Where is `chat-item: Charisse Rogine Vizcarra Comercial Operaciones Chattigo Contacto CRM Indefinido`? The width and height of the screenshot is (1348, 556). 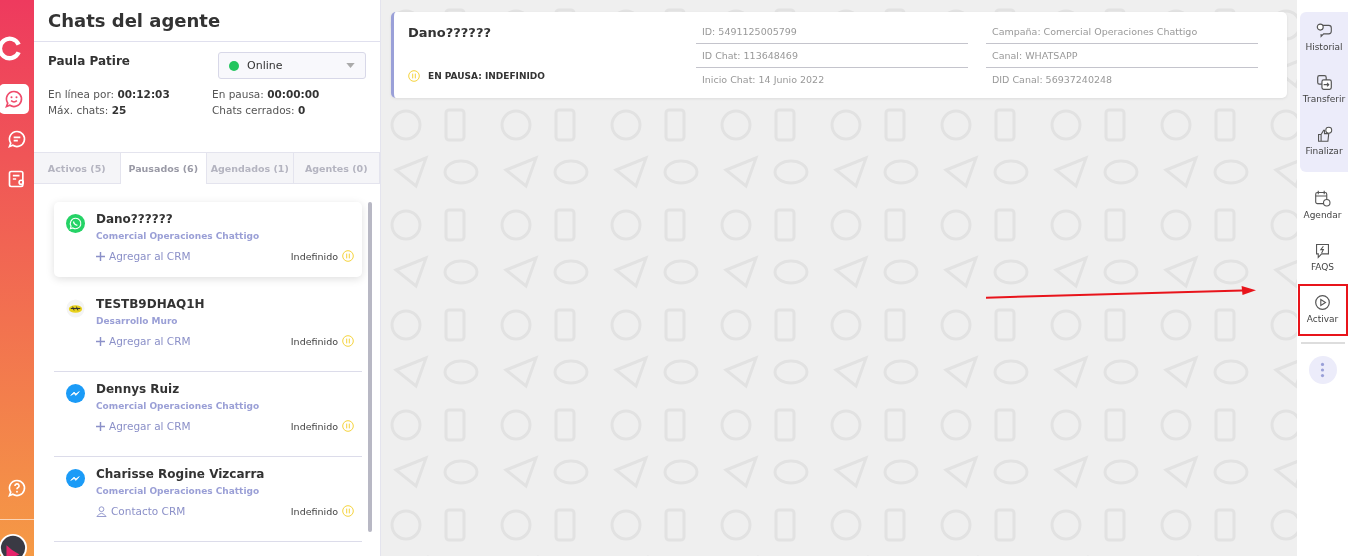 chat-item: Charisse Rogine Vizcarra Comercial Operaciones Chattigo Contacto CRM Indefinido is located at coordinates (208, 499).